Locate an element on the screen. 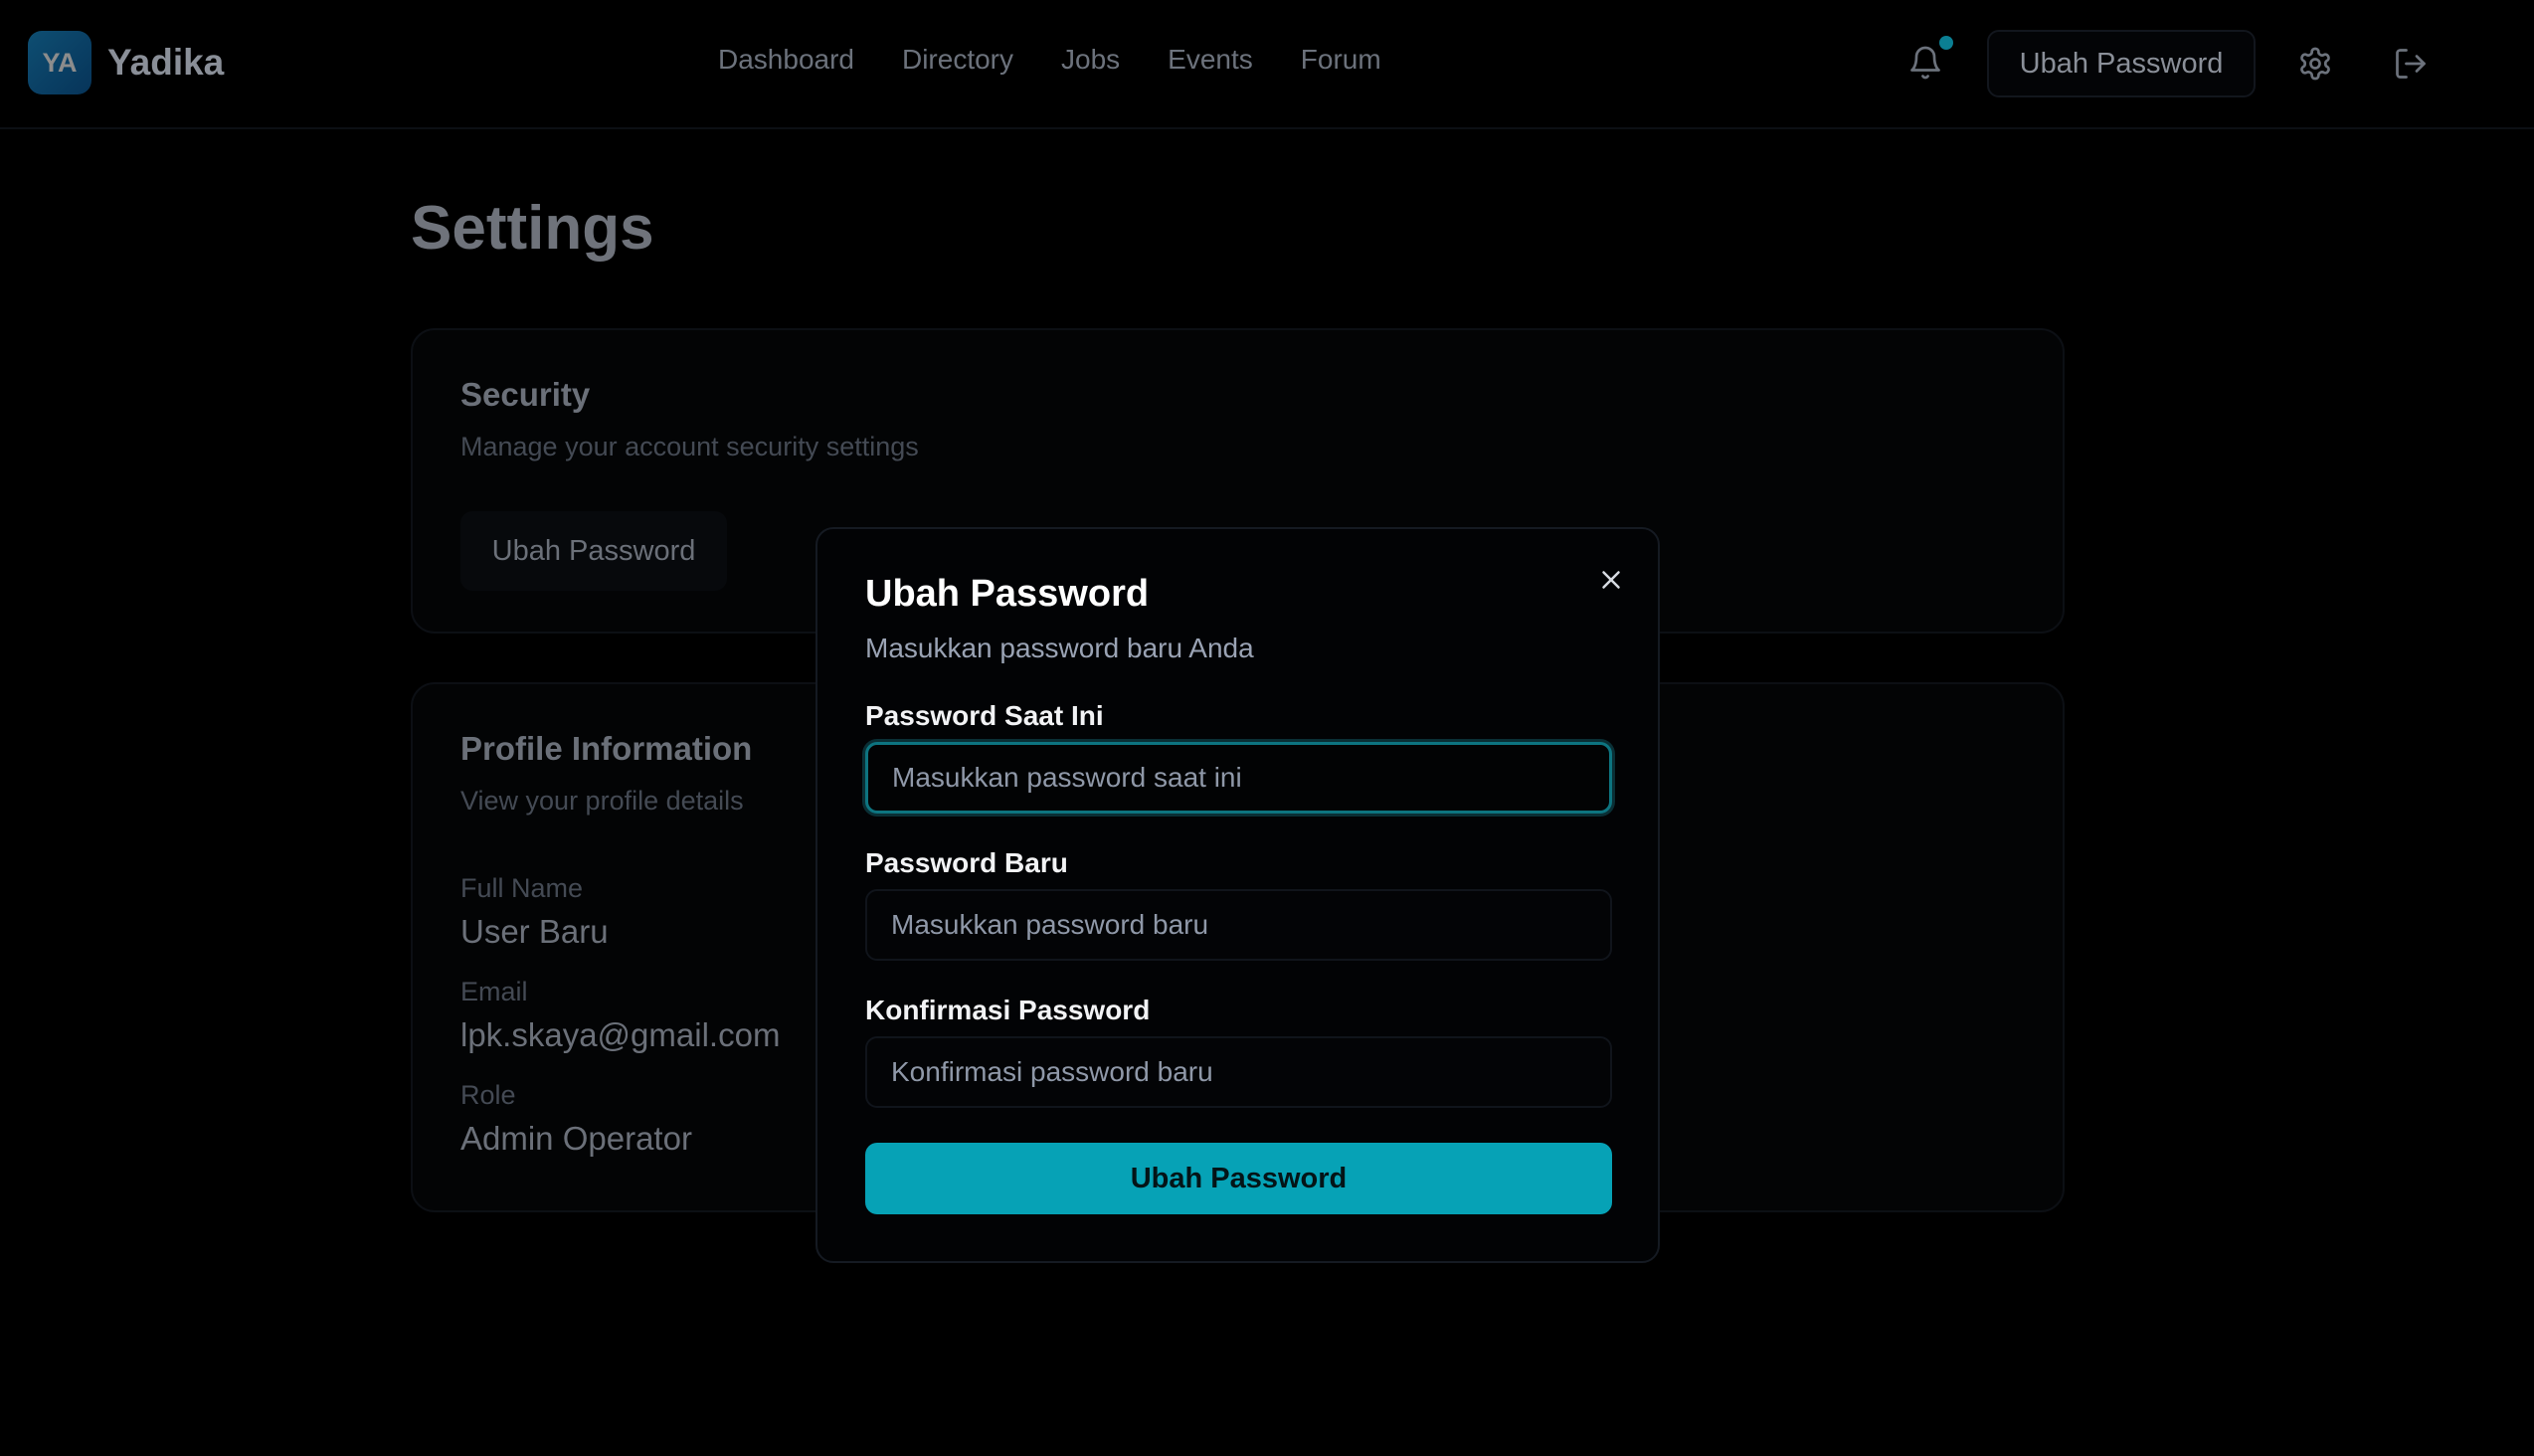 The height and width of the screenshot is (1456, 2534). profile-title: Profile Information is located at coordinates (607, 748).